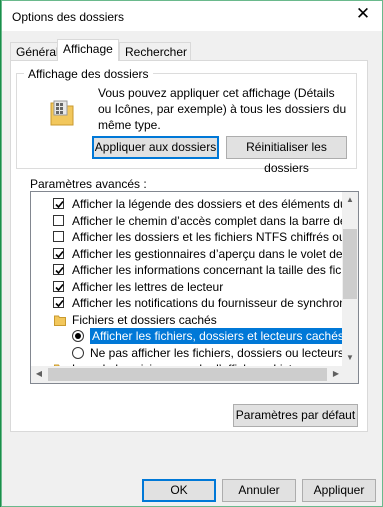  I want to click on scroll-down-icon: ▼, so click(350, 358).